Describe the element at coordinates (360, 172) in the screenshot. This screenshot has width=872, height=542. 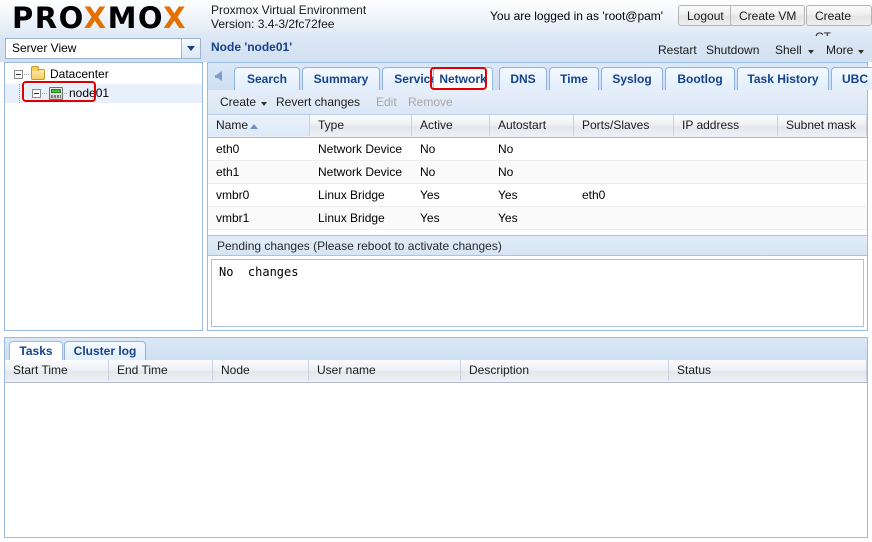
I see `cell-type: Network Device` at that location.